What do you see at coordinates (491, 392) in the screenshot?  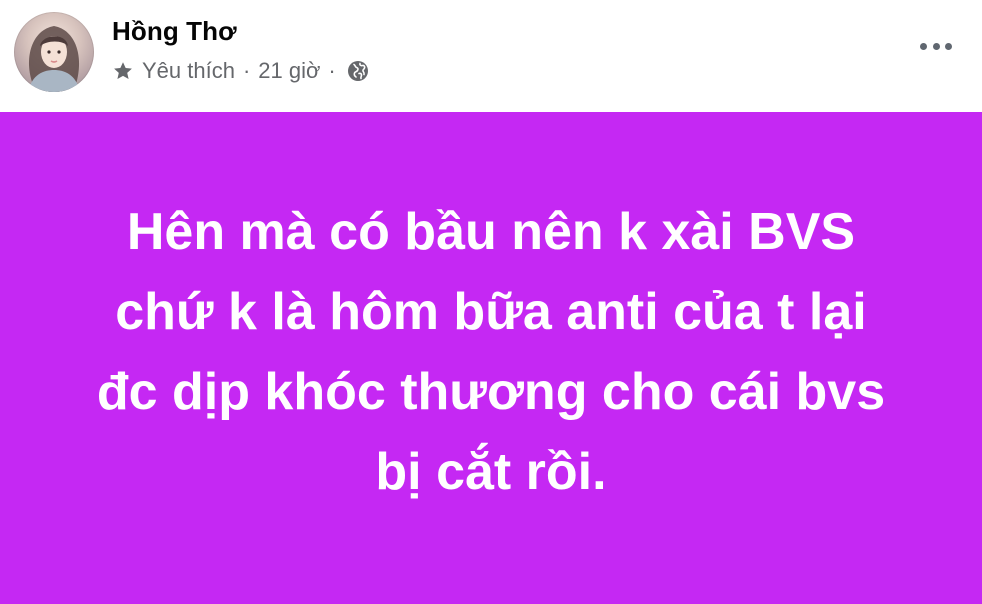 I see `post-text-line: đc dịp khóc thương cho cái bvs` at bounding box center [491, 392].